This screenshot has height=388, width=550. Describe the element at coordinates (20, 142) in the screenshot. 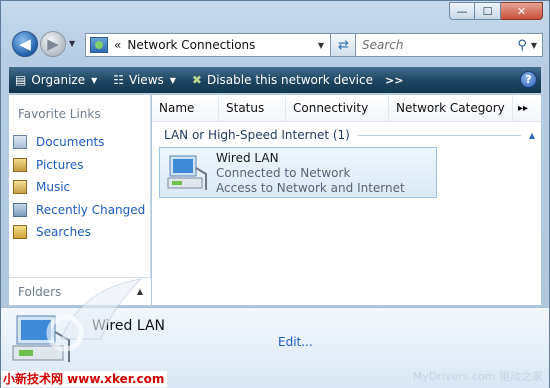

I see `documents-icon` at that location.